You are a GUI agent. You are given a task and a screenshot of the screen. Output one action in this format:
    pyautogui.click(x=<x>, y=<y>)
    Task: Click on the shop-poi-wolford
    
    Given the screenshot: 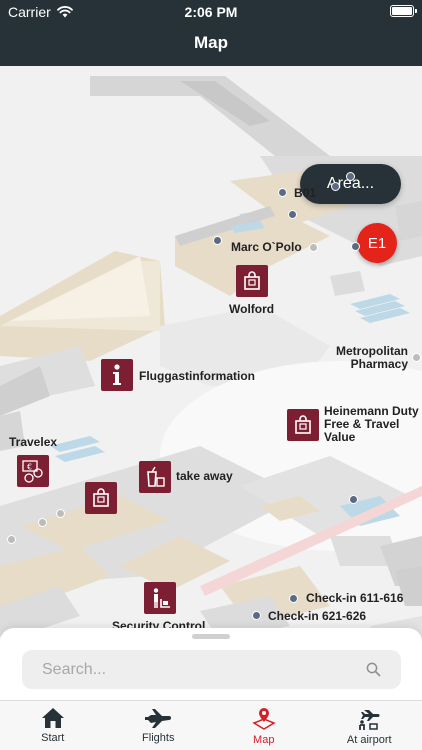 What is the action you would take?
    pyautogui.click(x=252, y=281)
    